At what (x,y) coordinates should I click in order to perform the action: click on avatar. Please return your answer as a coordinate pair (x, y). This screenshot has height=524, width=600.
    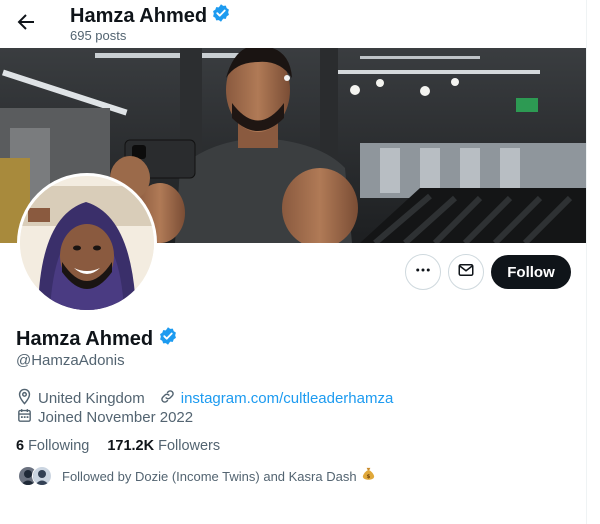
    Looking at the image, I should click on (87, 243).